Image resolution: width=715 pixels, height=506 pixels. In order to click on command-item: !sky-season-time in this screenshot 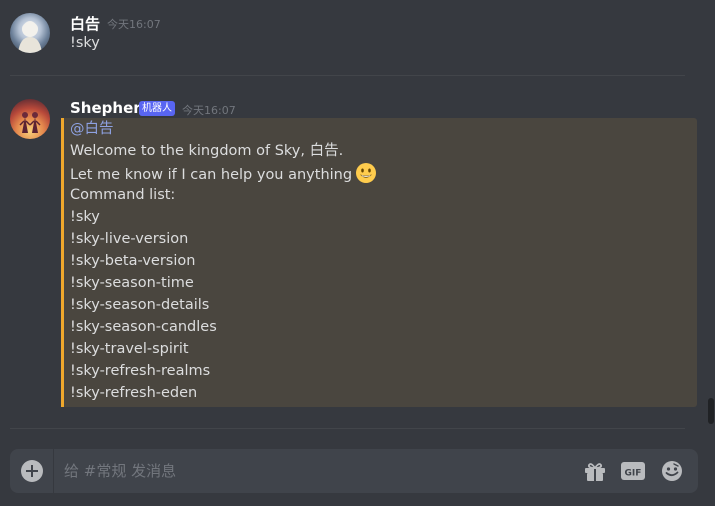, I will do `click(132, 283)`.